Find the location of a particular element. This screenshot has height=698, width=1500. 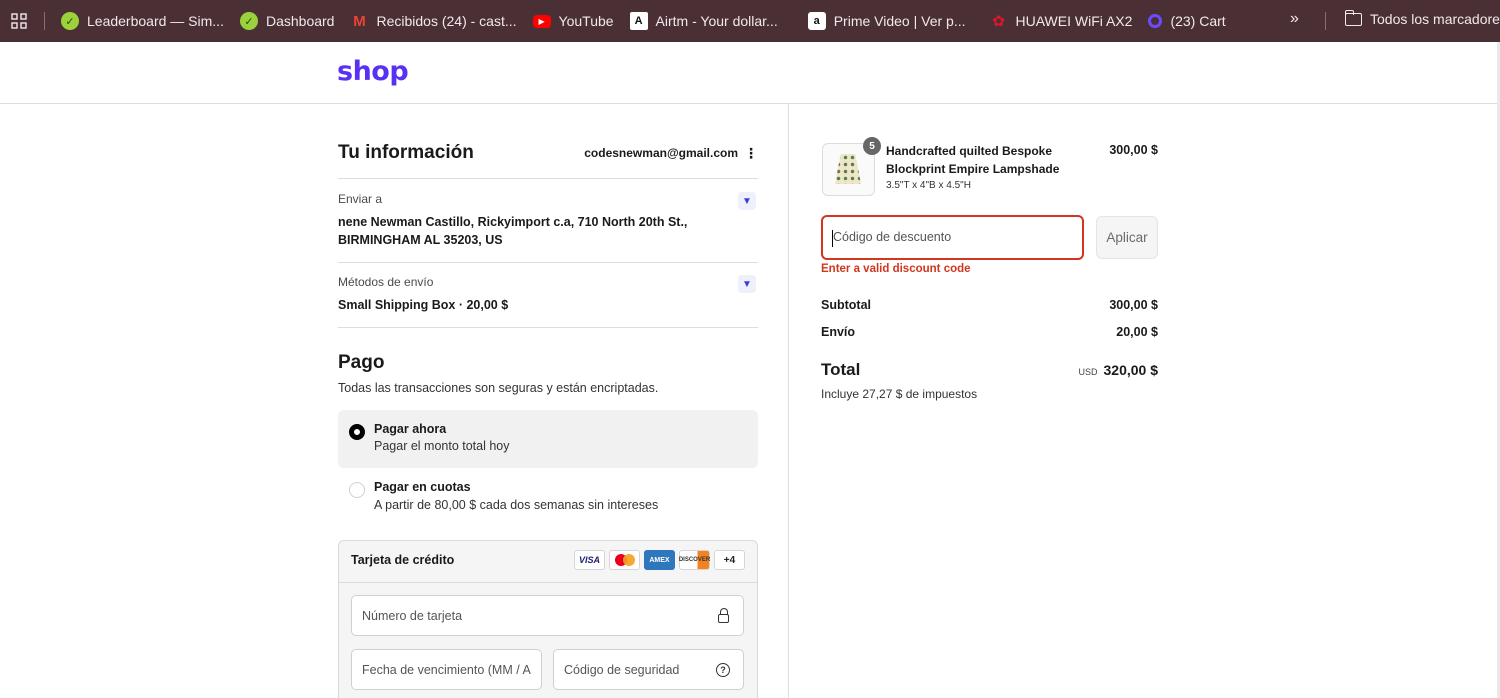

bookmark-huawei: ✿ HUAWEI WiFi AX2 is located at coordinates (1061, 21).